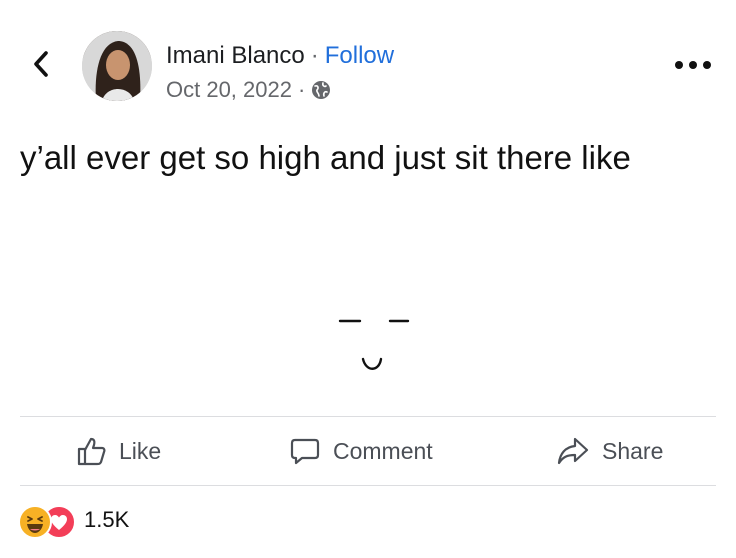  I want to click on share-button: Share, so click(609, 451).